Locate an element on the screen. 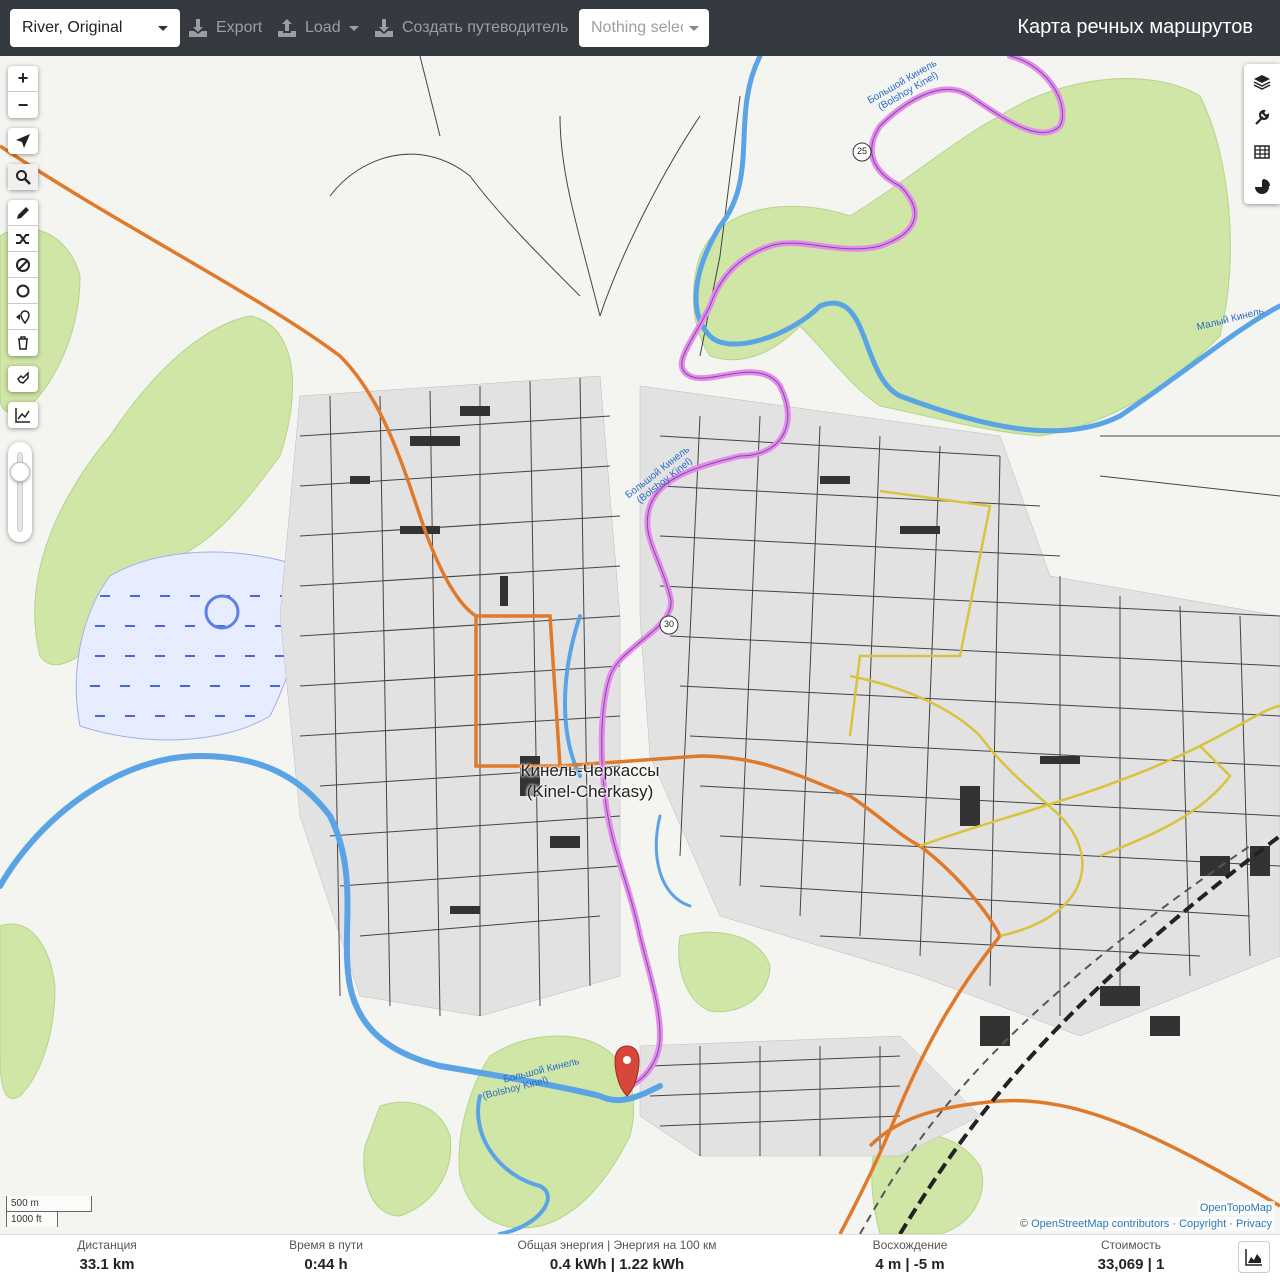 The height and width of the screenshot is (1280, 1280). load-button: Load is located at coordinates (318, 28).